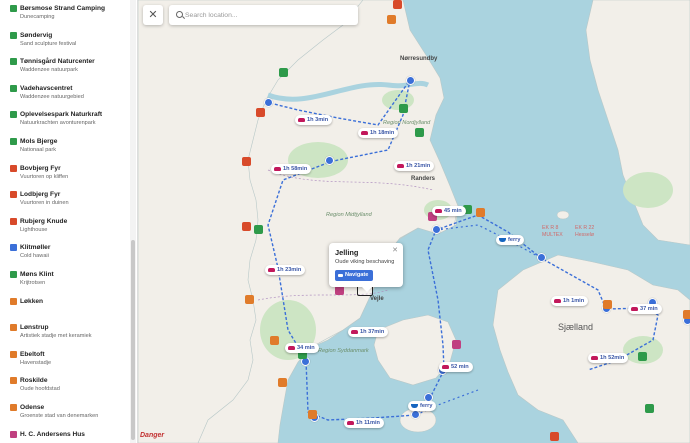  I want to click on place-item: Vadehavscentret Waddenzee natuurgebied, so click(65, 93).